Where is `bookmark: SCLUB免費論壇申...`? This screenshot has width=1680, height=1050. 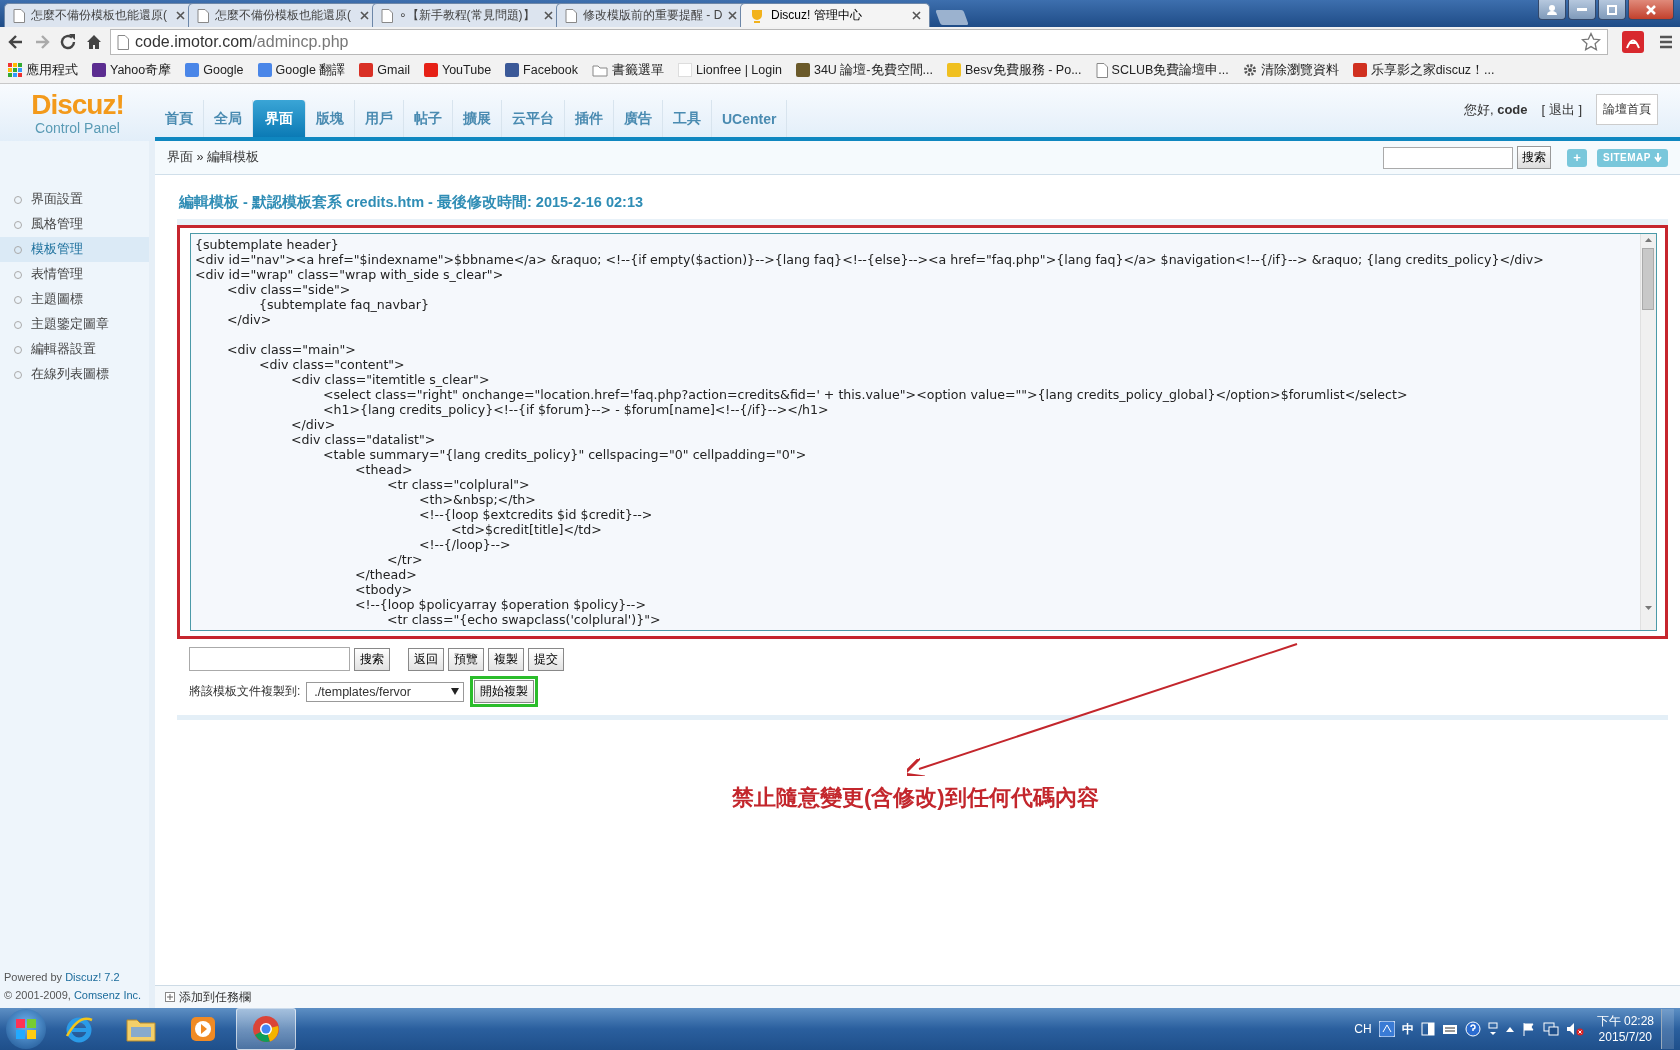 bookmark: SCLUB免費論壇申... is located at coordinates (1162, 70).